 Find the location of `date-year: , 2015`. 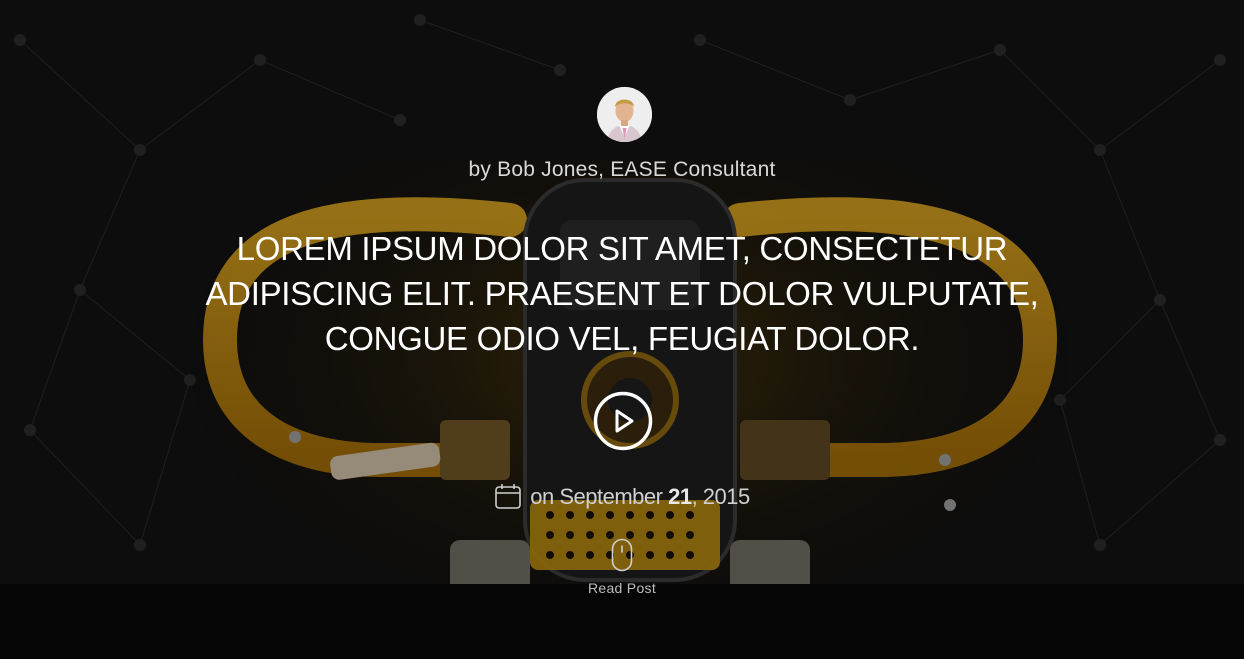

date-year: , 2015 is located at coordinates (721, 496).